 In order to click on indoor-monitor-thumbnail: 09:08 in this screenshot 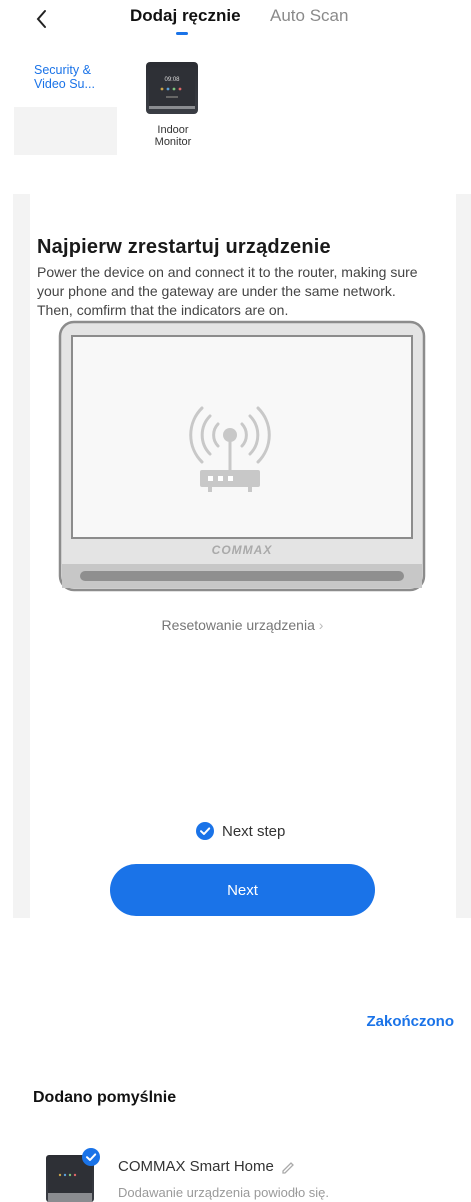, I will do `click(172, 88)`.